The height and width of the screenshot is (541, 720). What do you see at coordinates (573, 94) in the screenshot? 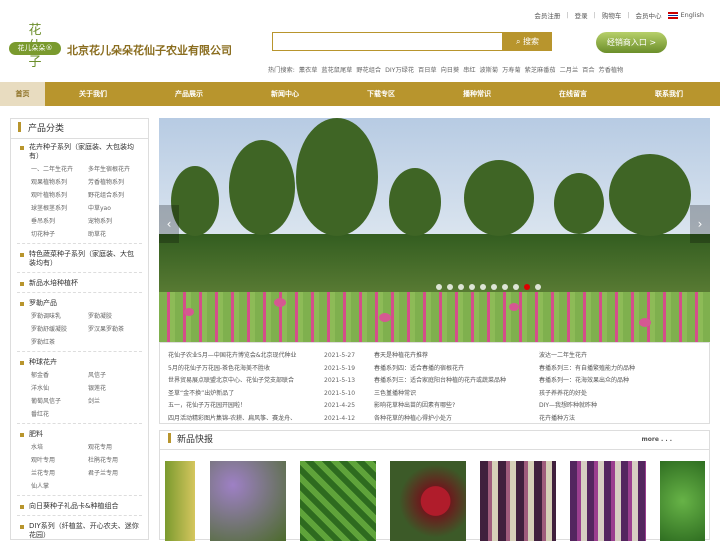
I see `nav-message: 在线留言` at bounding box center [573, 94].